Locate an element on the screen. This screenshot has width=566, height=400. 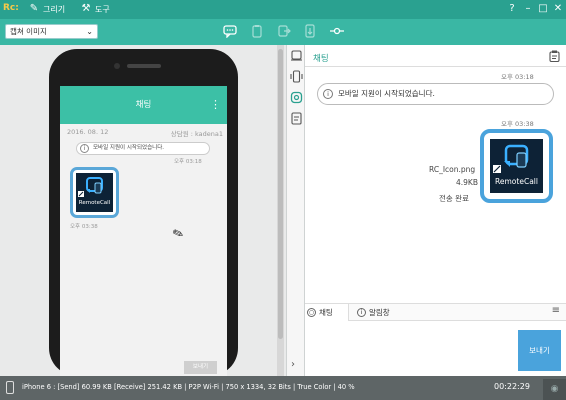
menu-draw-label: 그리기 is located at coordinates (54, 9).